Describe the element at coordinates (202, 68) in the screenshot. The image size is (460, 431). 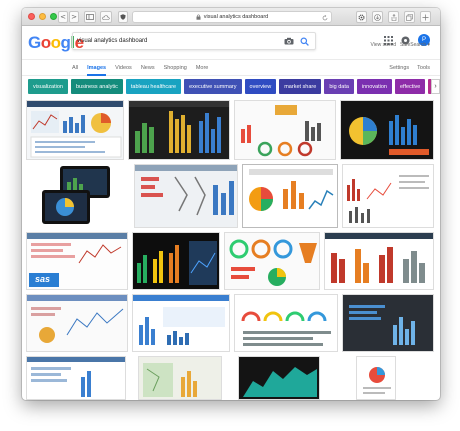
I see `tab-more: More` at that location.